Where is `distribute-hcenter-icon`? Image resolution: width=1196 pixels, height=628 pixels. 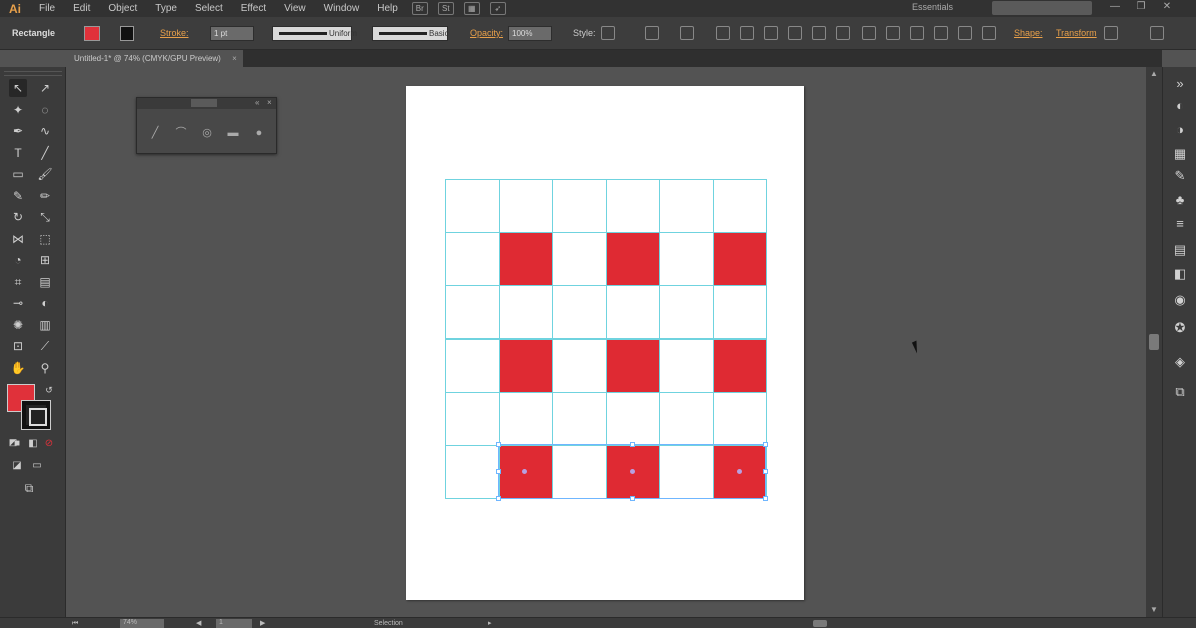
distribute-hcenter-icon is located at coordinates (965, 33).